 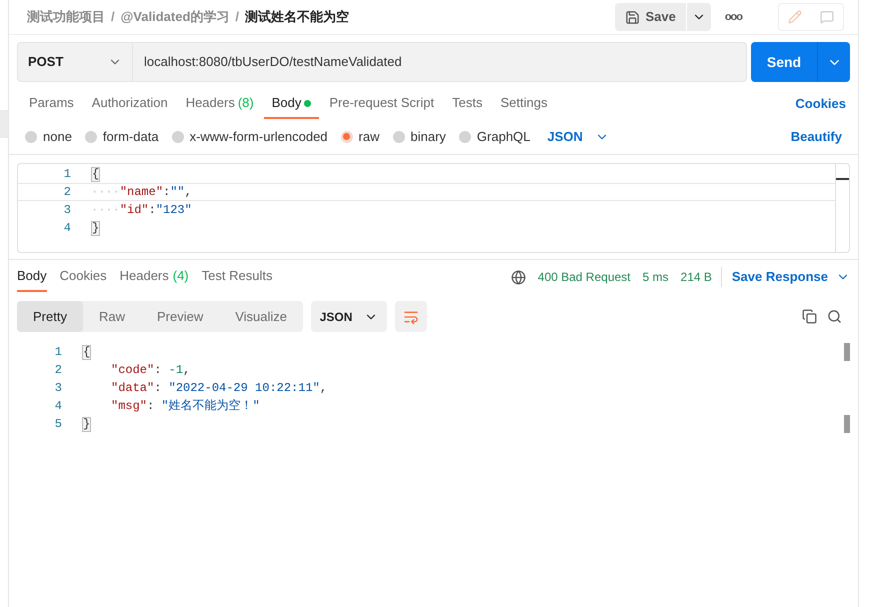 What do you see at coordinates (795, 17) in the screenshot?
I see `pencil-icon` at bounding box center [795, 17].